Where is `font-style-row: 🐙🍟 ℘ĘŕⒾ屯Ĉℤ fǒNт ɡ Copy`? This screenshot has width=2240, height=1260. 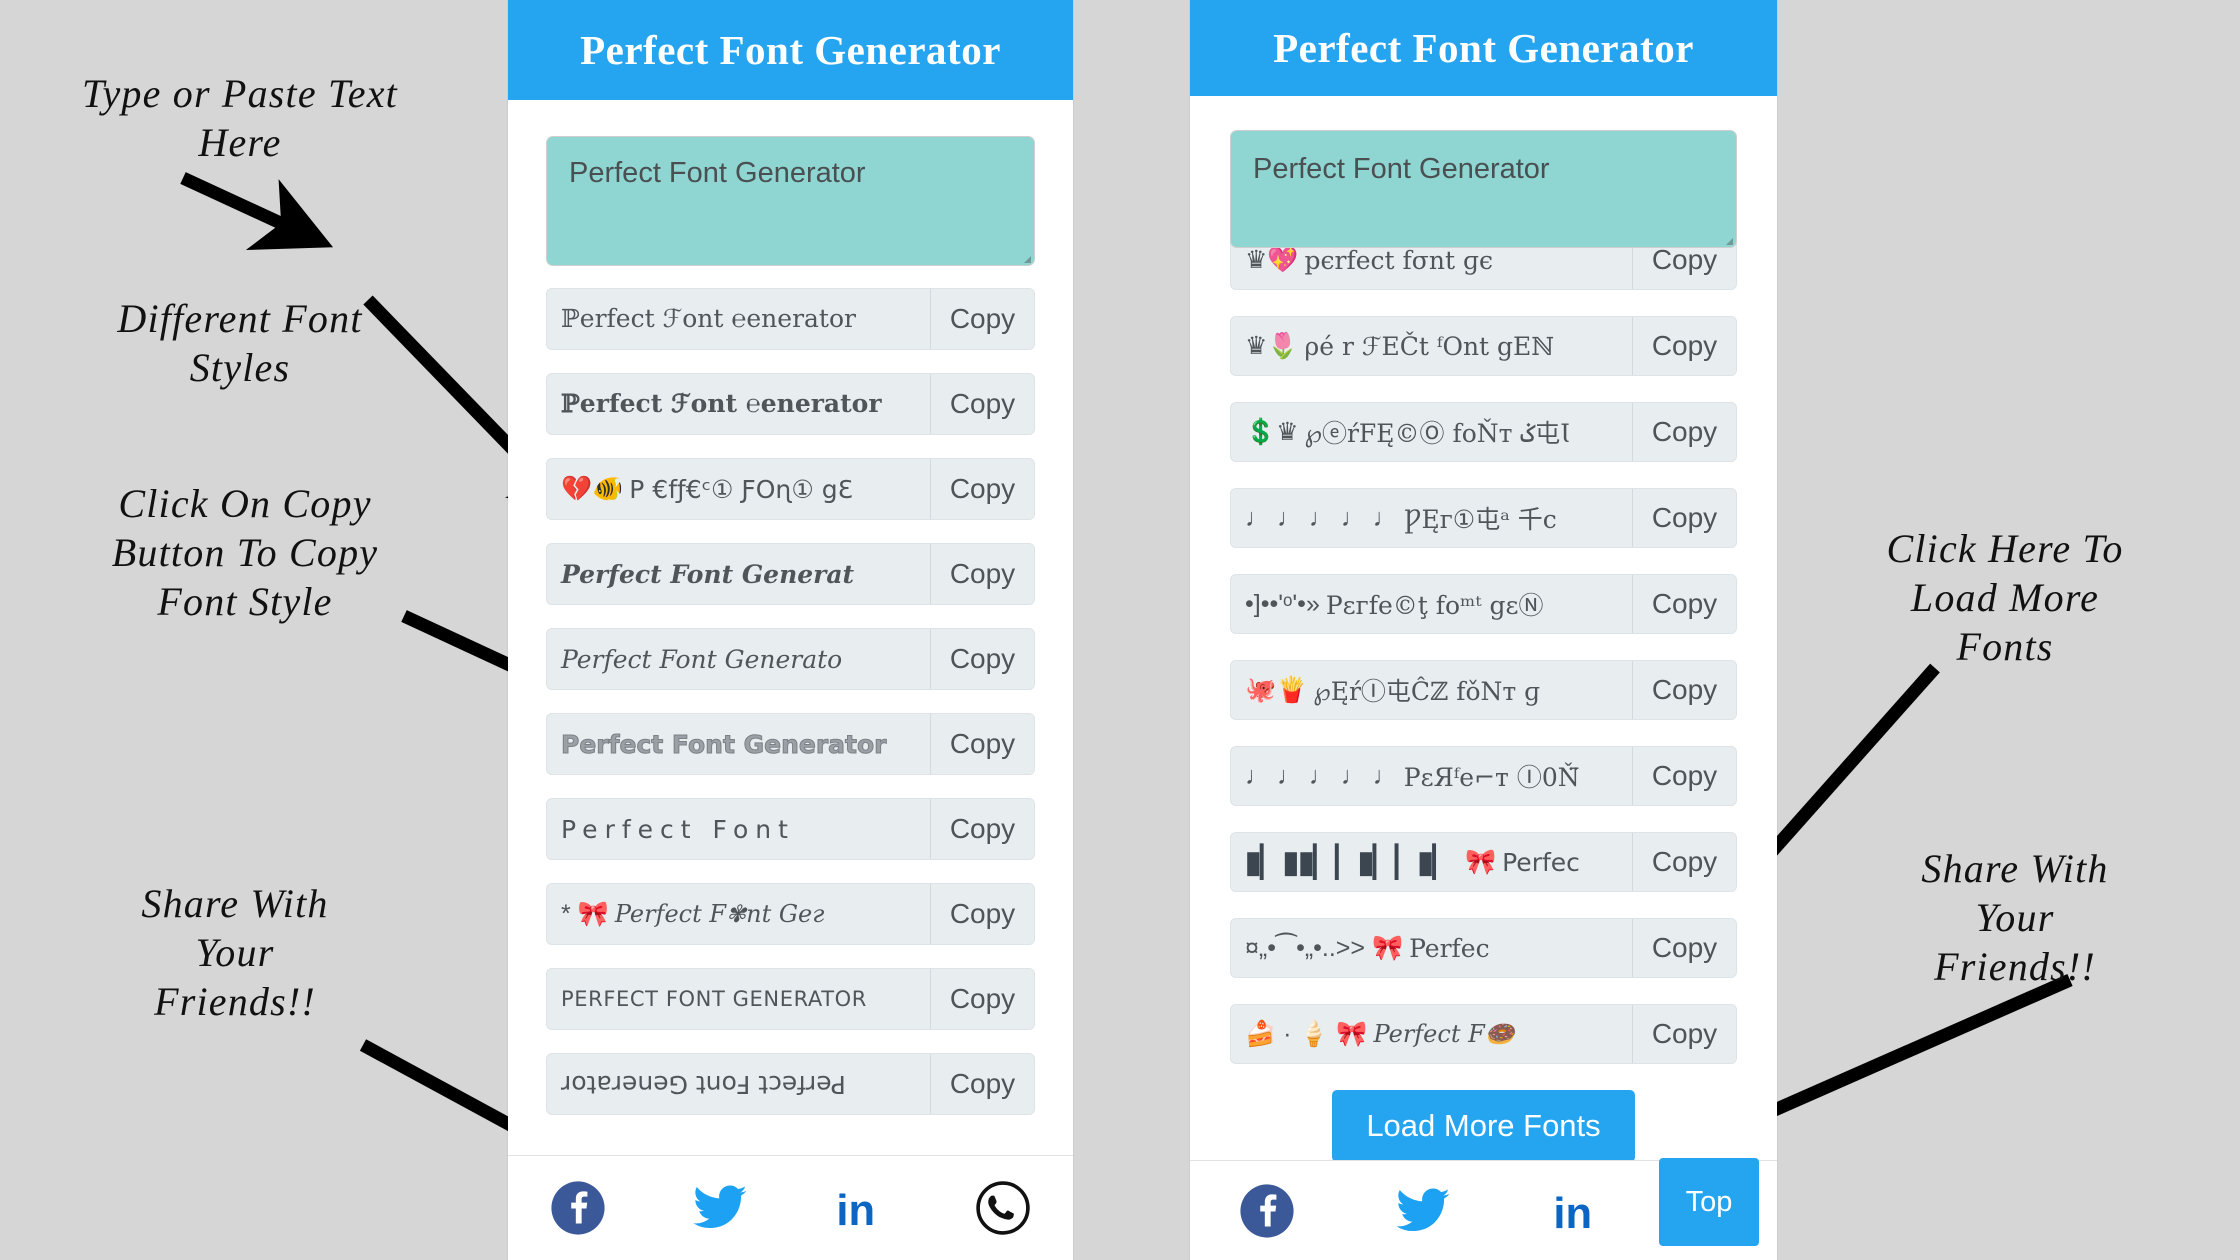
font-style-row: 🐙🍟 ℘ĘŕⒾ屯Ĉℤ fǒNт ɡ Copy is located at coordinates (1483, 690).